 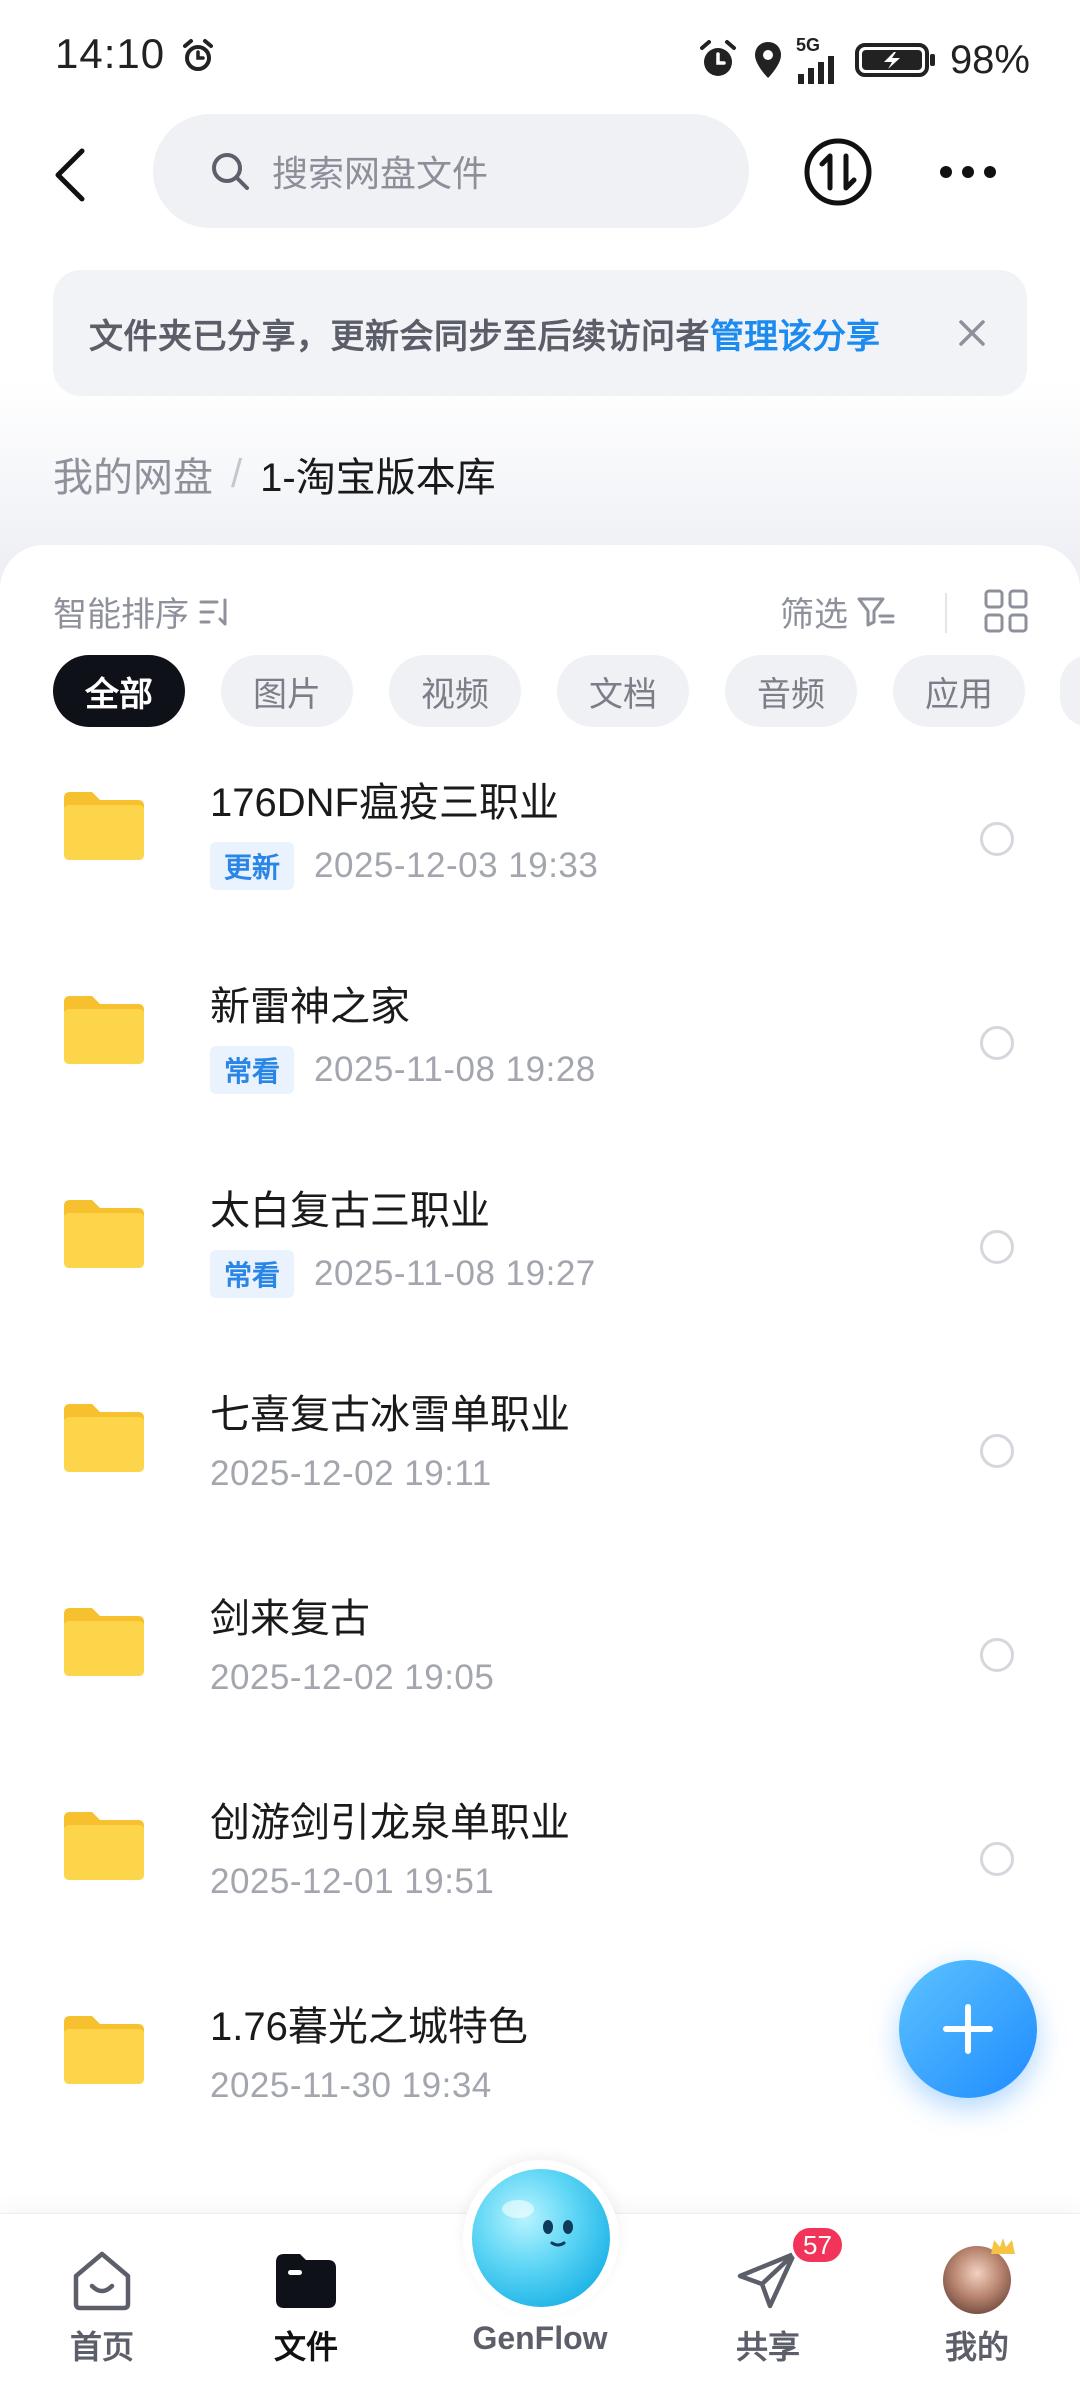 I want to click on battery-percent: 98%, so click(x=989, y=59).